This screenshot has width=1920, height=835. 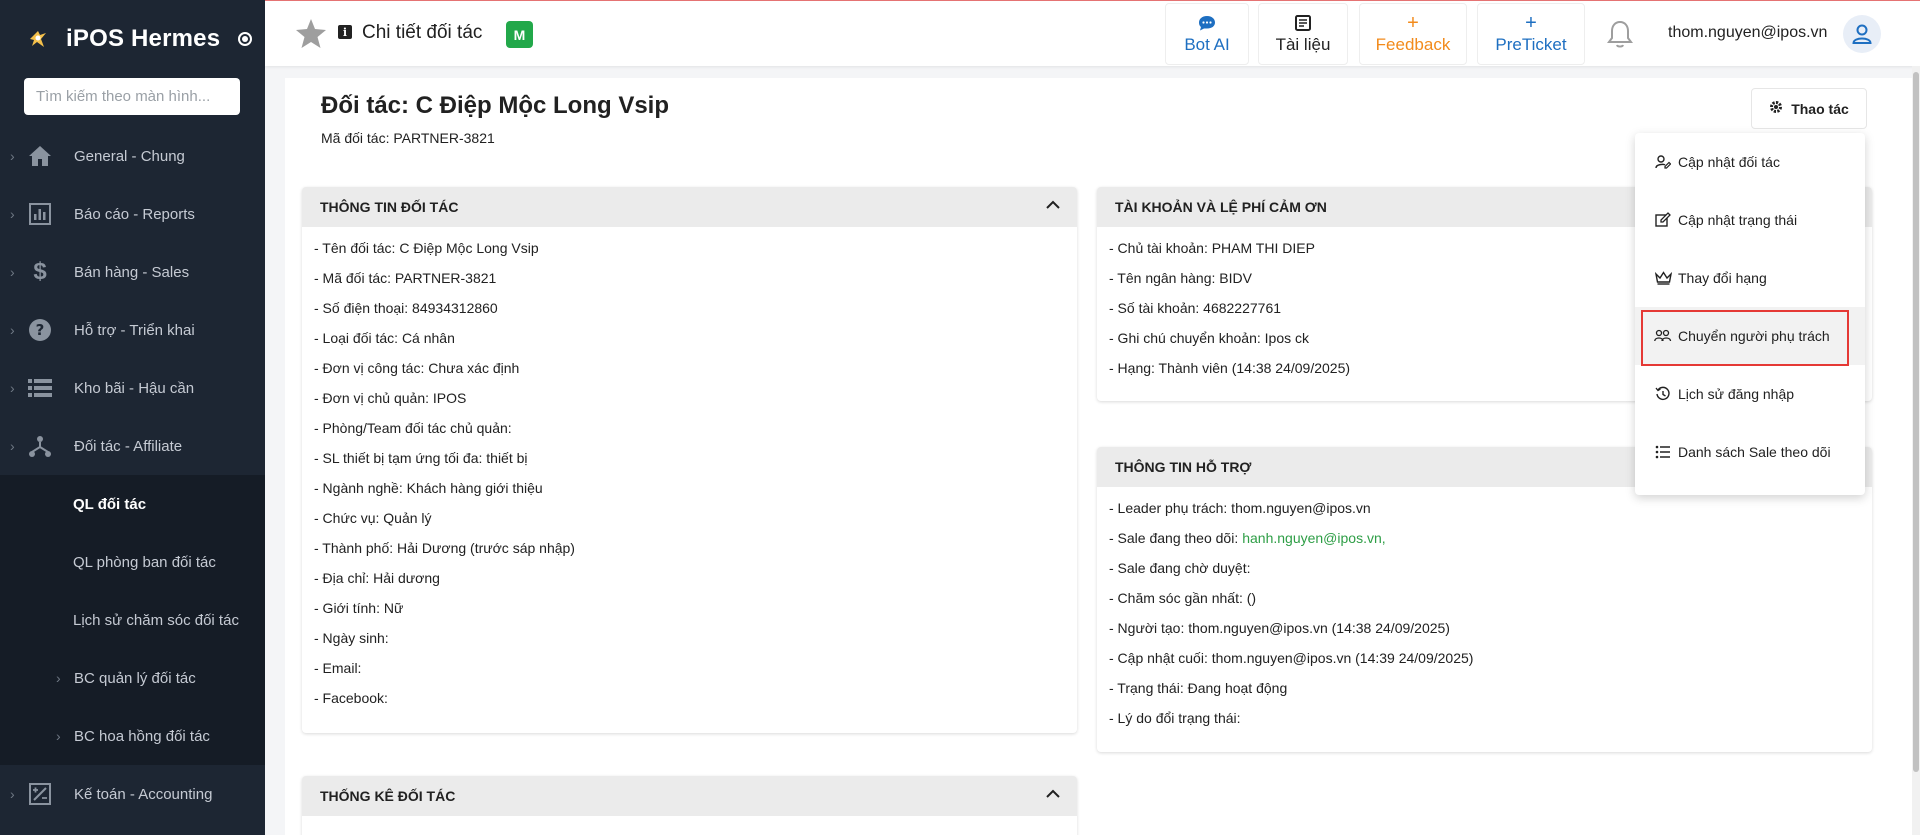 I want to click on feedback-button: + Feedback, so click(x=1413, y=34).